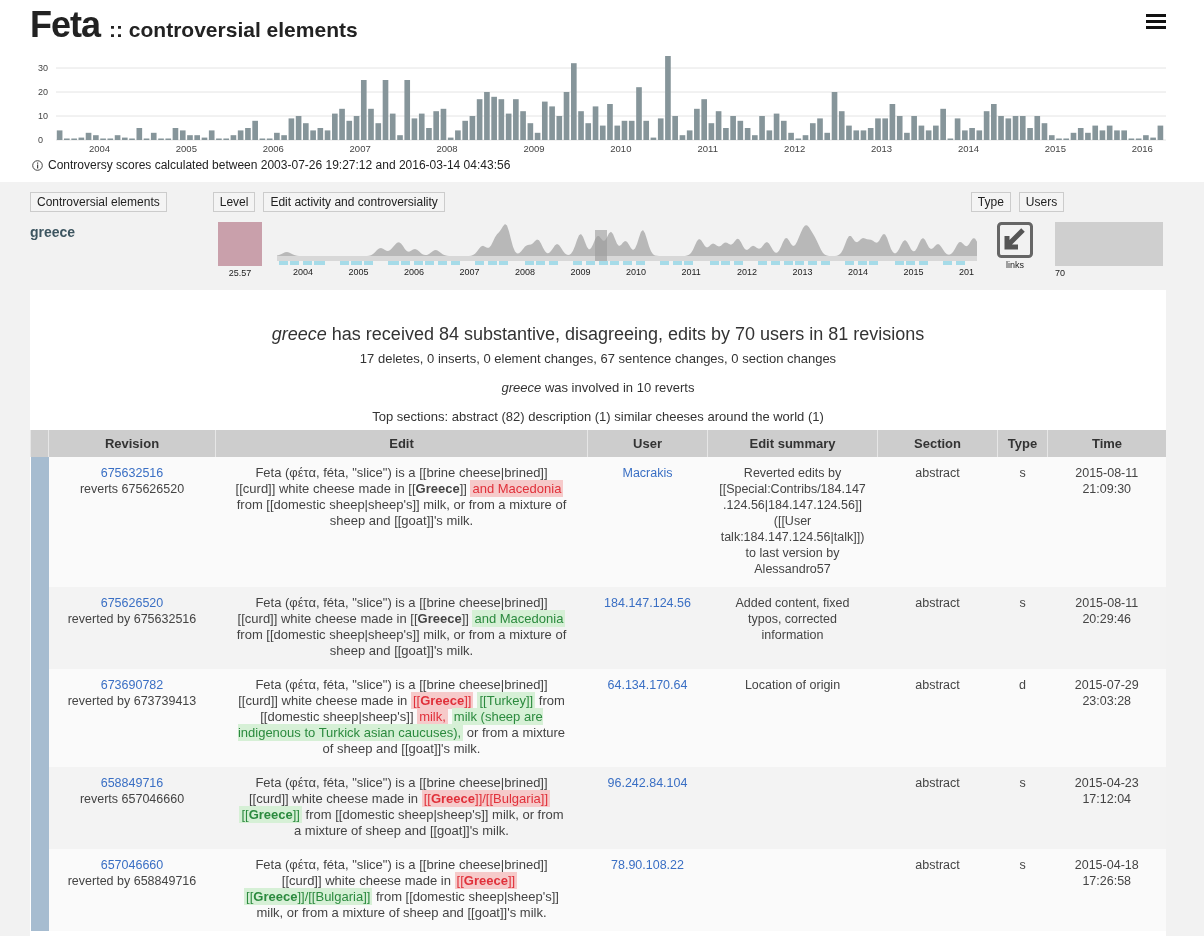 The image size is (1204, 936). I want to click on summary-headline: greece has received 84 substantive, disagreeing, edits by 70 users in 81 revisions, so click(598, 334).